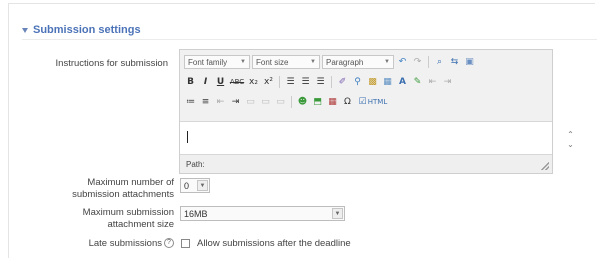 The image size is (601, 262). What do you see at coordinates (366, 138) in the screenshot?
I see `editor-content-area` at bounding box center [366, 138].